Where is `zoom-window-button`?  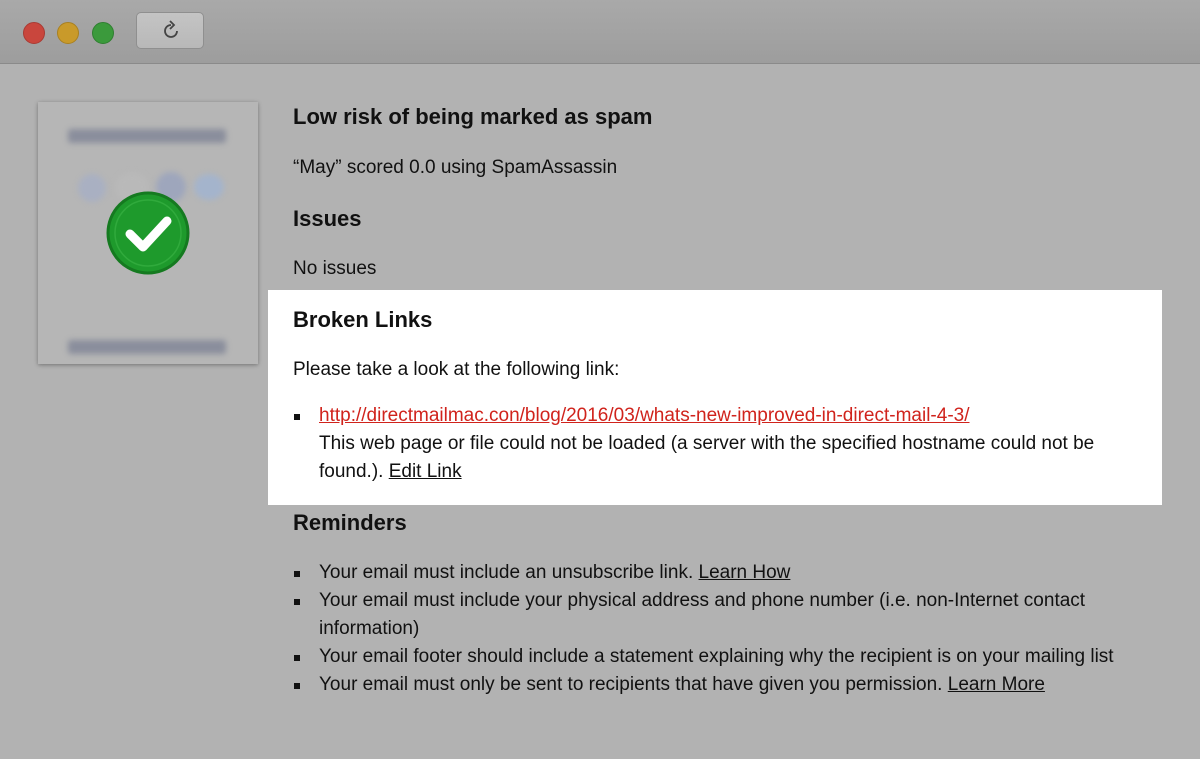 zoom-window-button is located at coordinates (103, 33).